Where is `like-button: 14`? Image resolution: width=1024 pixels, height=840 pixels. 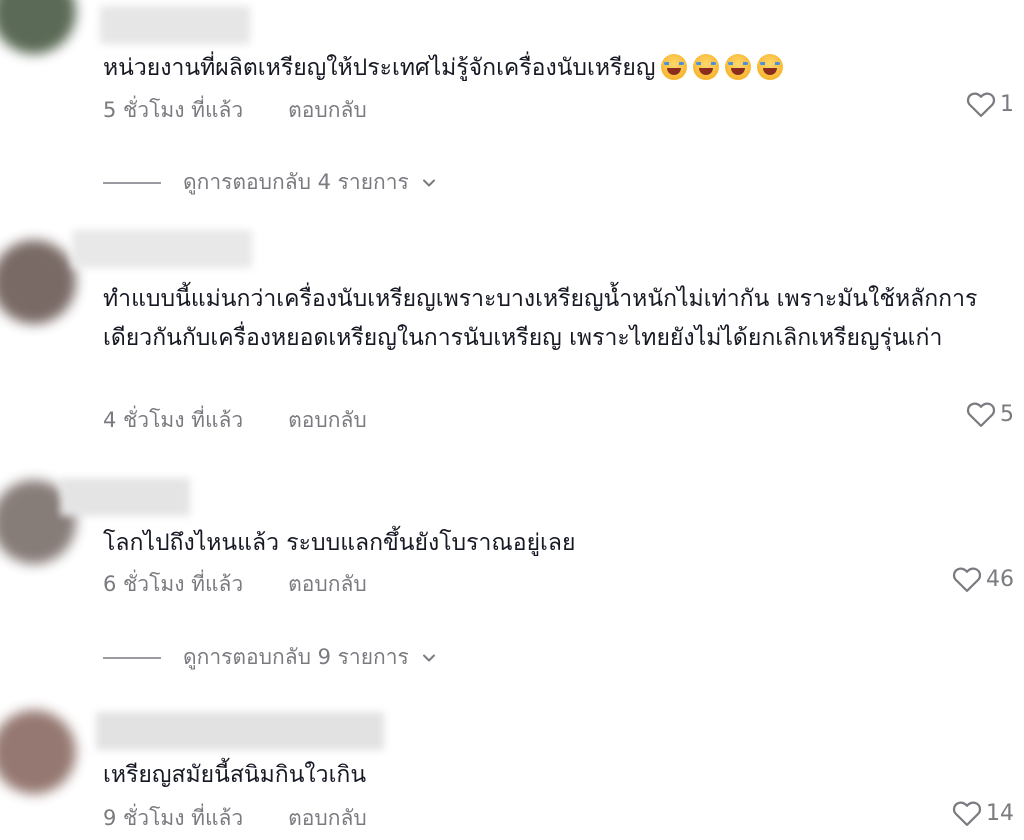
like-button: 14 is located at coordinates (983, 813).